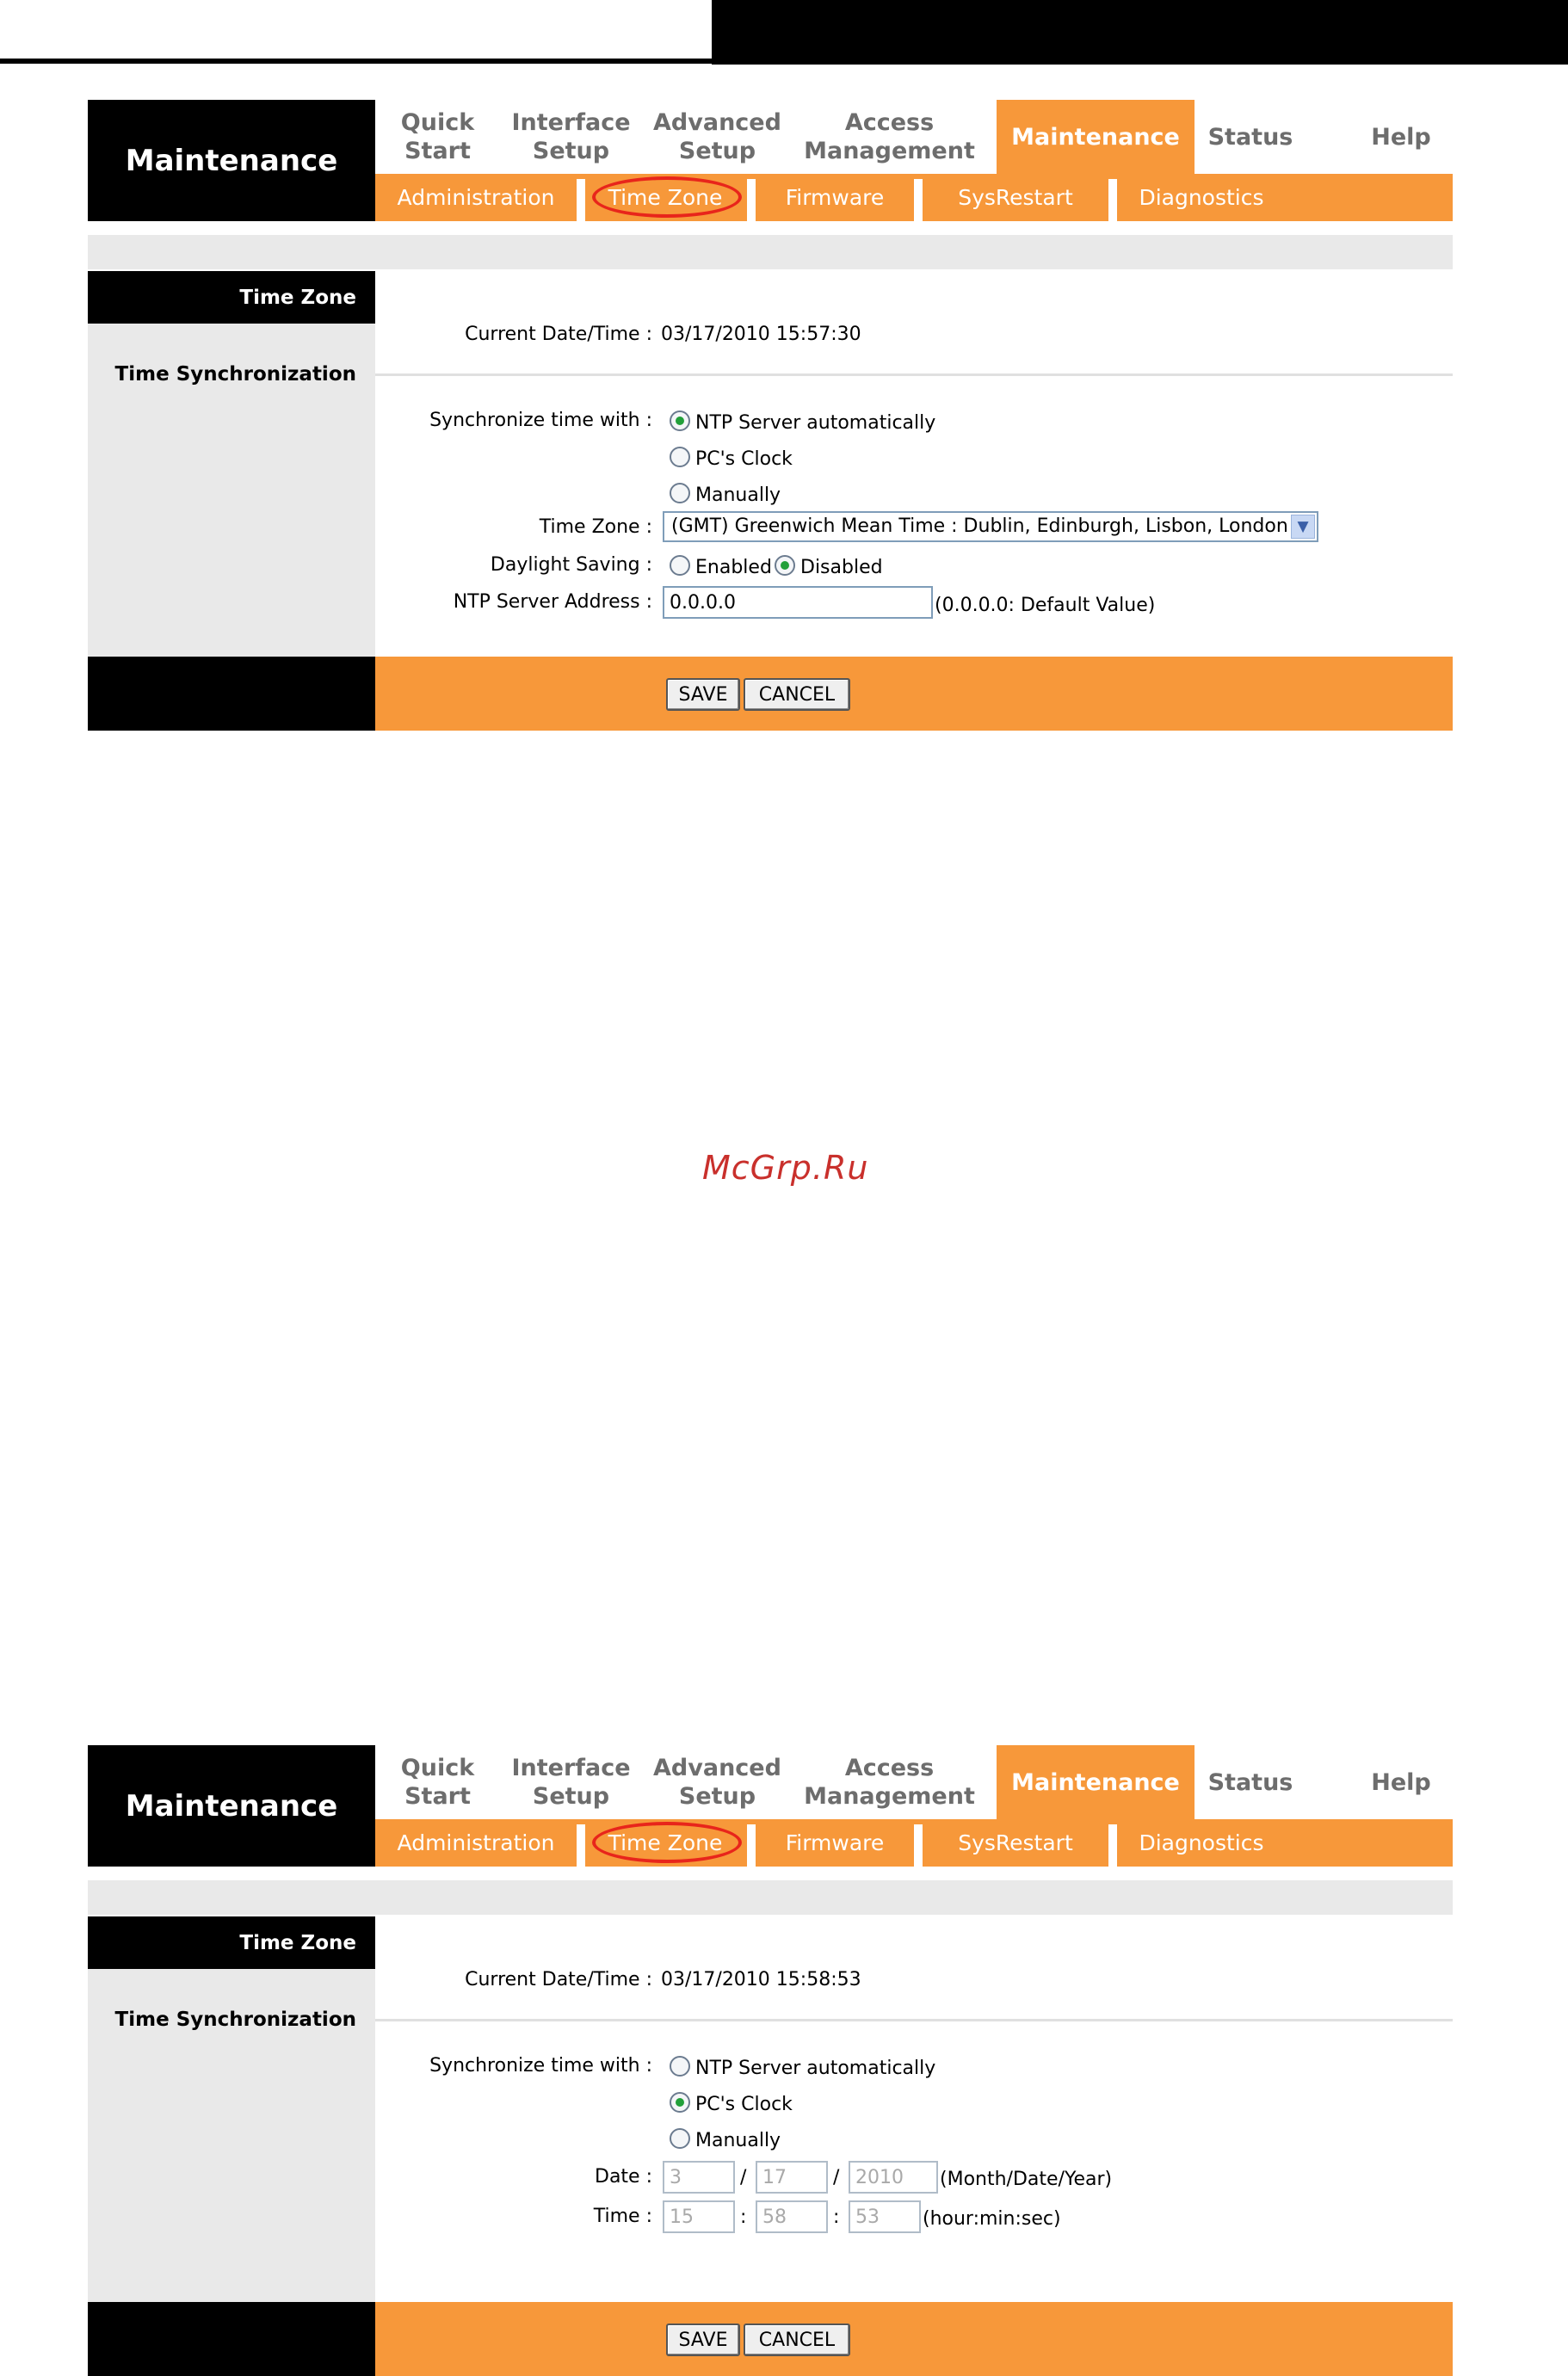 This screenshot has height=2376, width=1568. Describe the element at coordinates (571, 565) in the screenshot. I see `daylight-saving-label: Daylight Saving :` at that location.